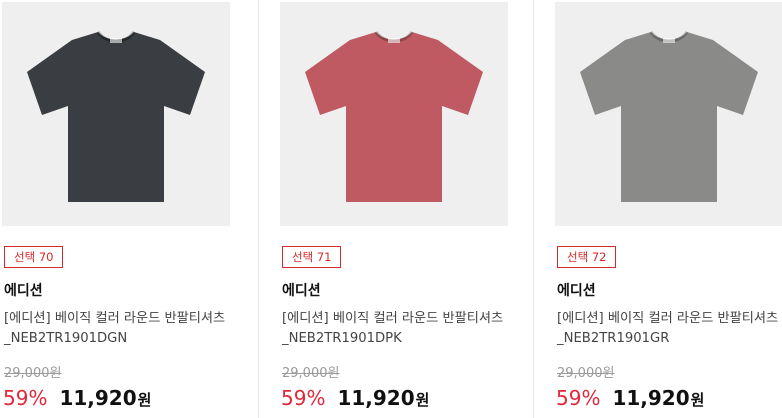 This screenshot has width=782, height=418. I want to click on product-name: [에디션] 베이직 컬러 라운드 반팔티셔츠_NEB2TR1901DPK, so click(395, 329).